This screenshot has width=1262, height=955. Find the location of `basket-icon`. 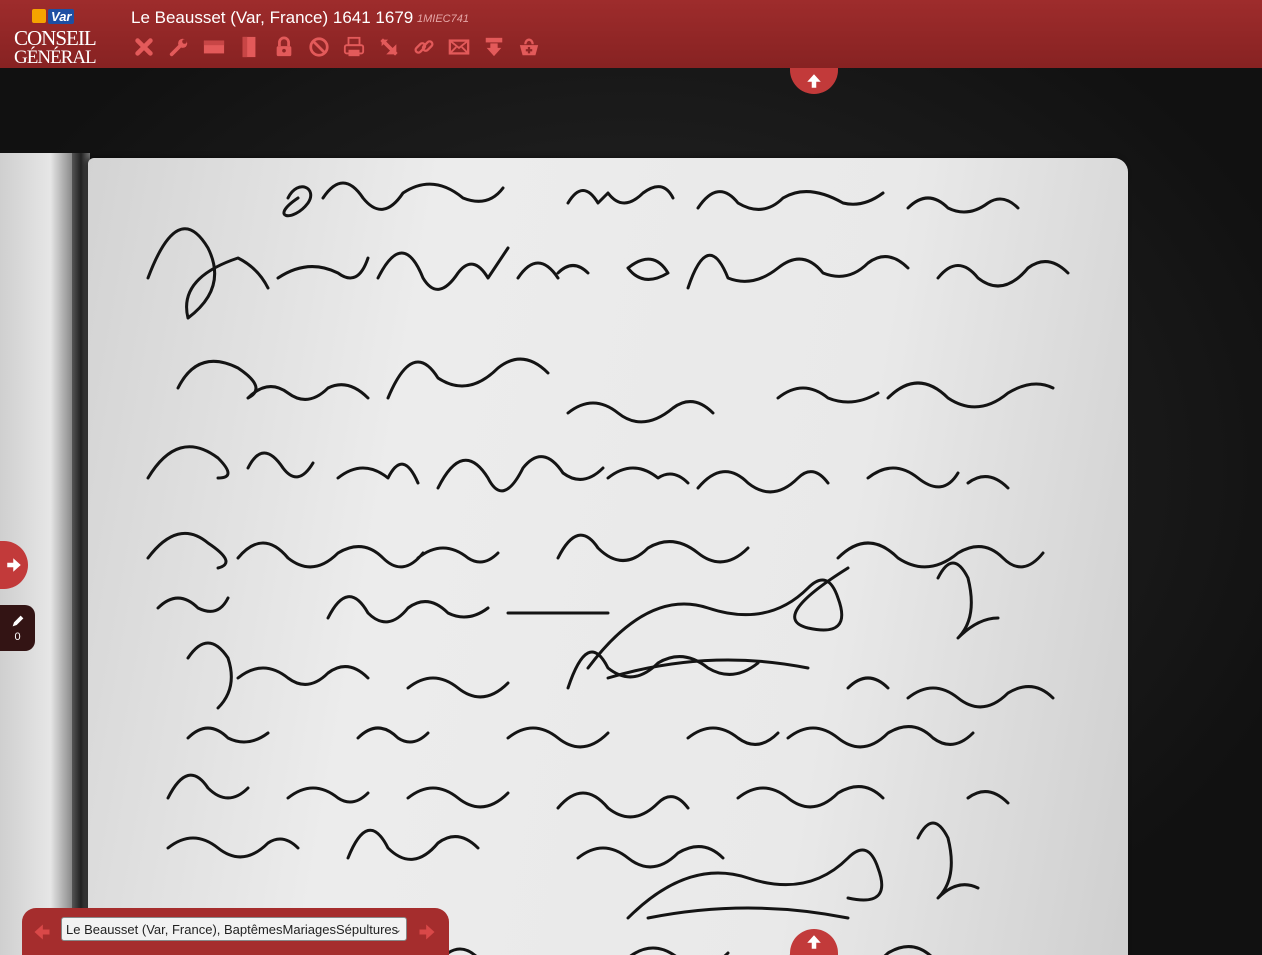

basket-icon is located at coordinates (529, 47).